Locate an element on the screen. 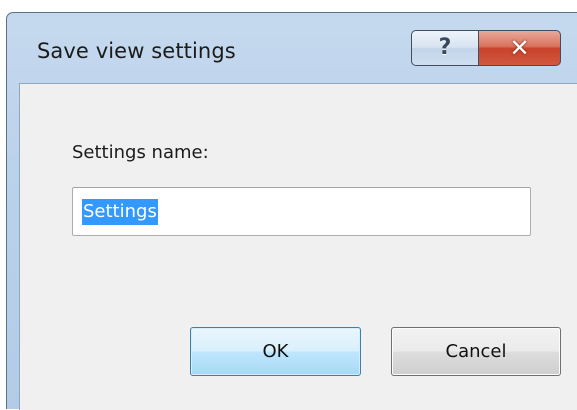 Image resolution: width=577 pixels, height=410 pixels. close-icon: ✕ is located at coordinates (519, 48).